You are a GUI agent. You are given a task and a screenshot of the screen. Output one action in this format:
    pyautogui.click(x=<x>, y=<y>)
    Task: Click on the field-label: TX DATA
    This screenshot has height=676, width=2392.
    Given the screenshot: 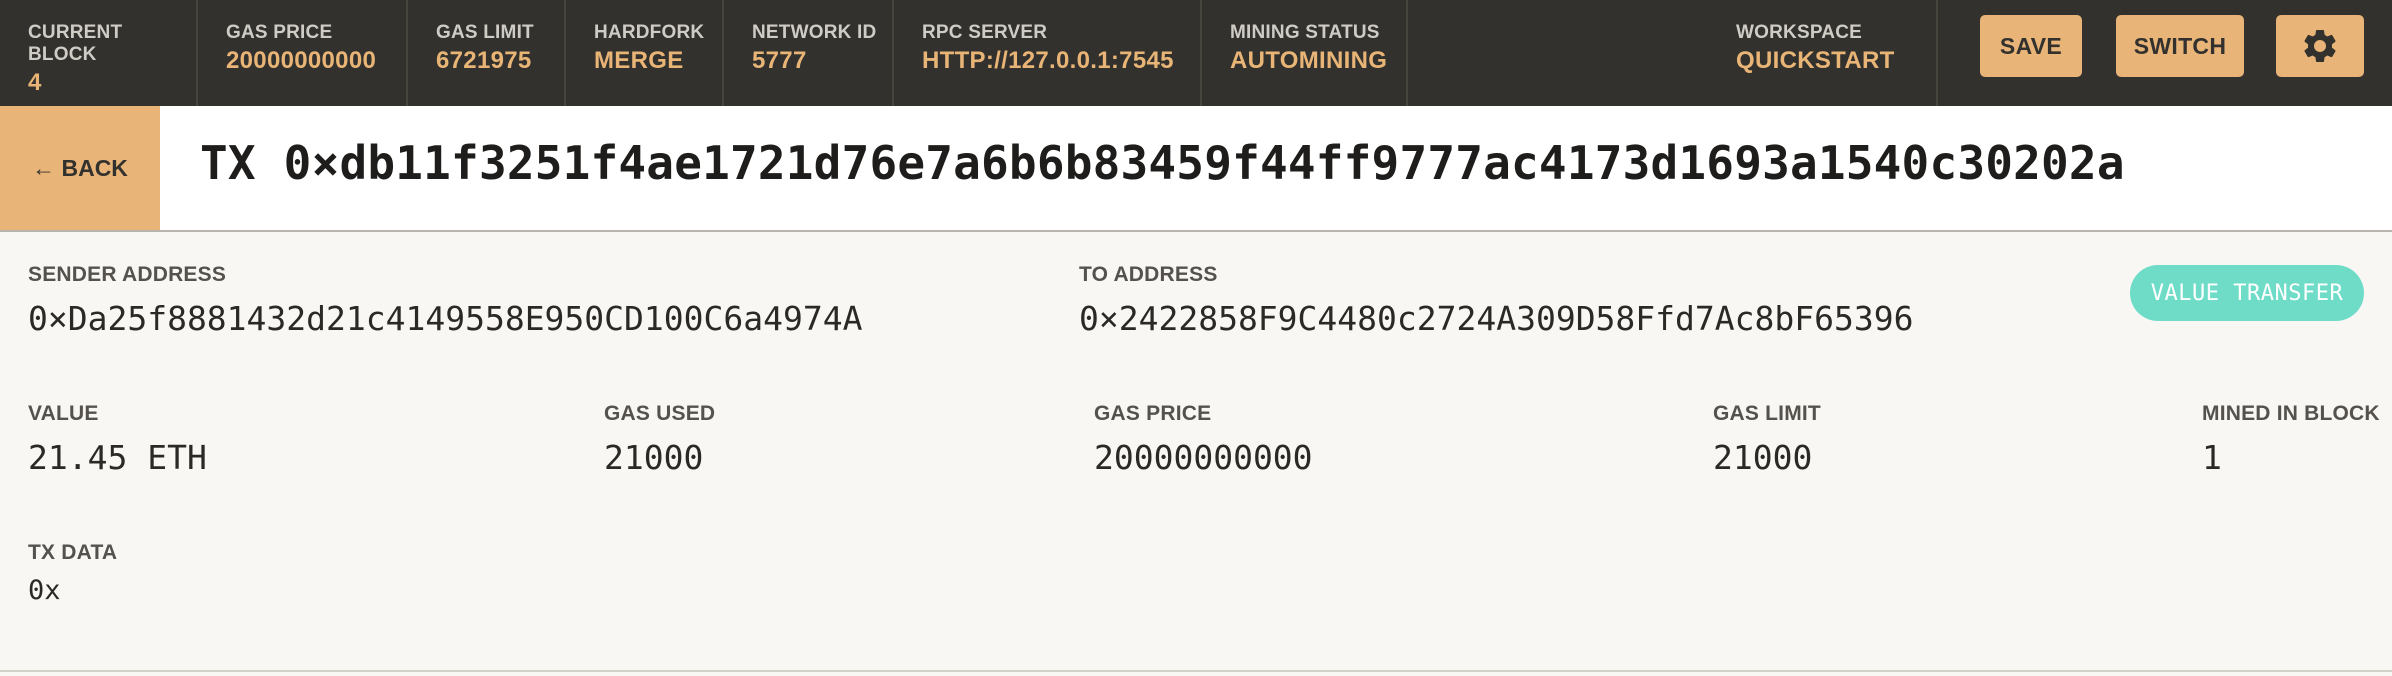 What is the action you would take?
    pyautogui.click(x=73, y=552)
    